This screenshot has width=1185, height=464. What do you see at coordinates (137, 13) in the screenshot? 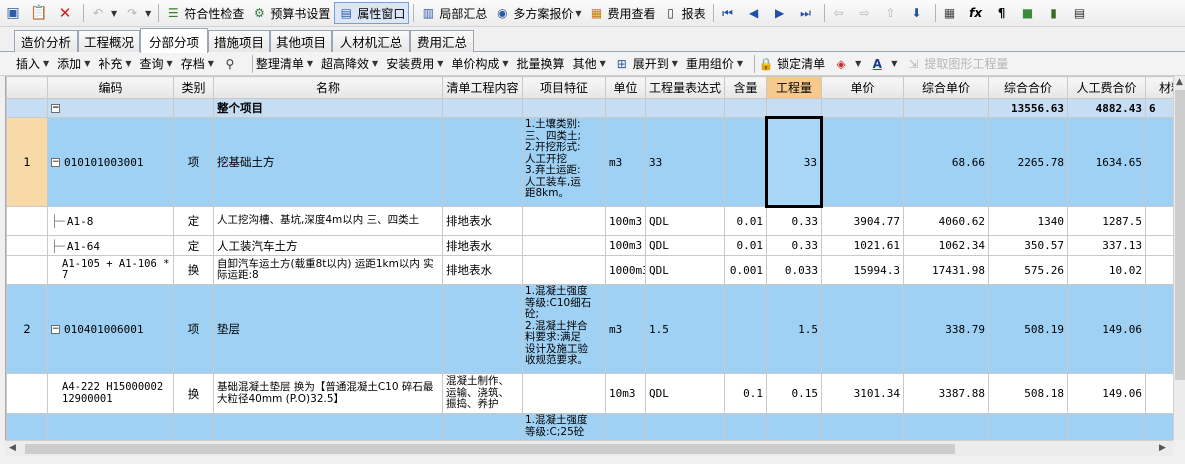
I see `redo-button: ↷ ▼` at bounding box center [137, 13].